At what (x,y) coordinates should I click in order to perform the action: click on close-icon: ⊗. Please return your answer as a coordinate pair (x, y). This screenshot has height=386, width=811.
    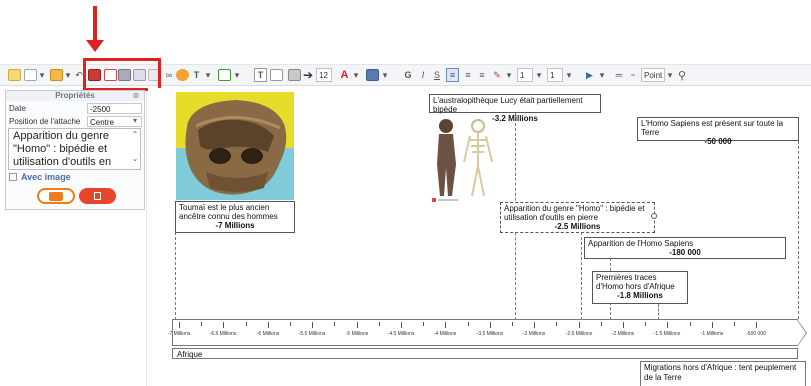
    Looking at the image, I should click on (136, 96).